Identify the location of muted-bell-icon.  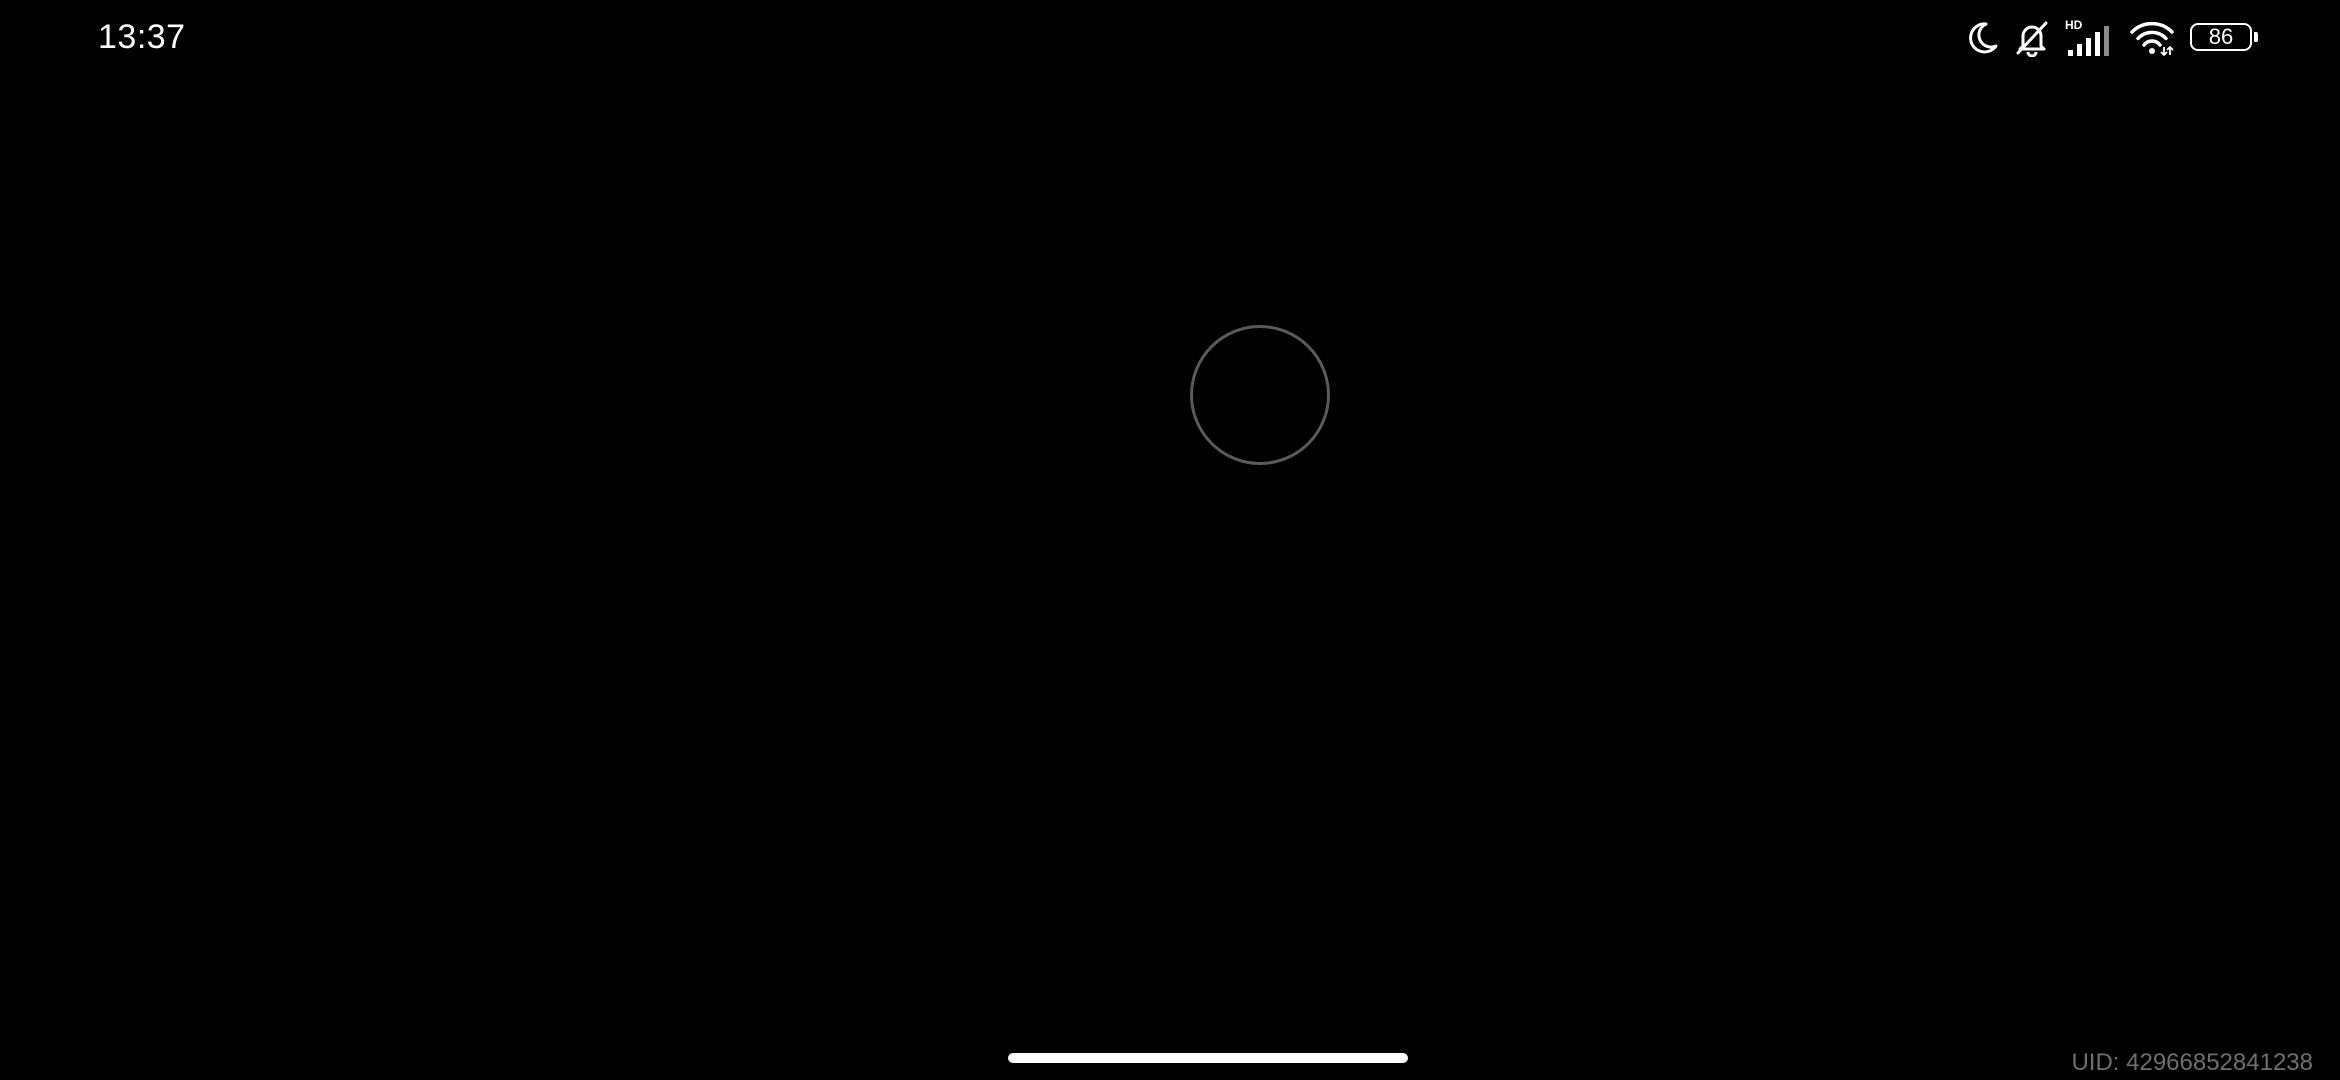
(2032, 38).